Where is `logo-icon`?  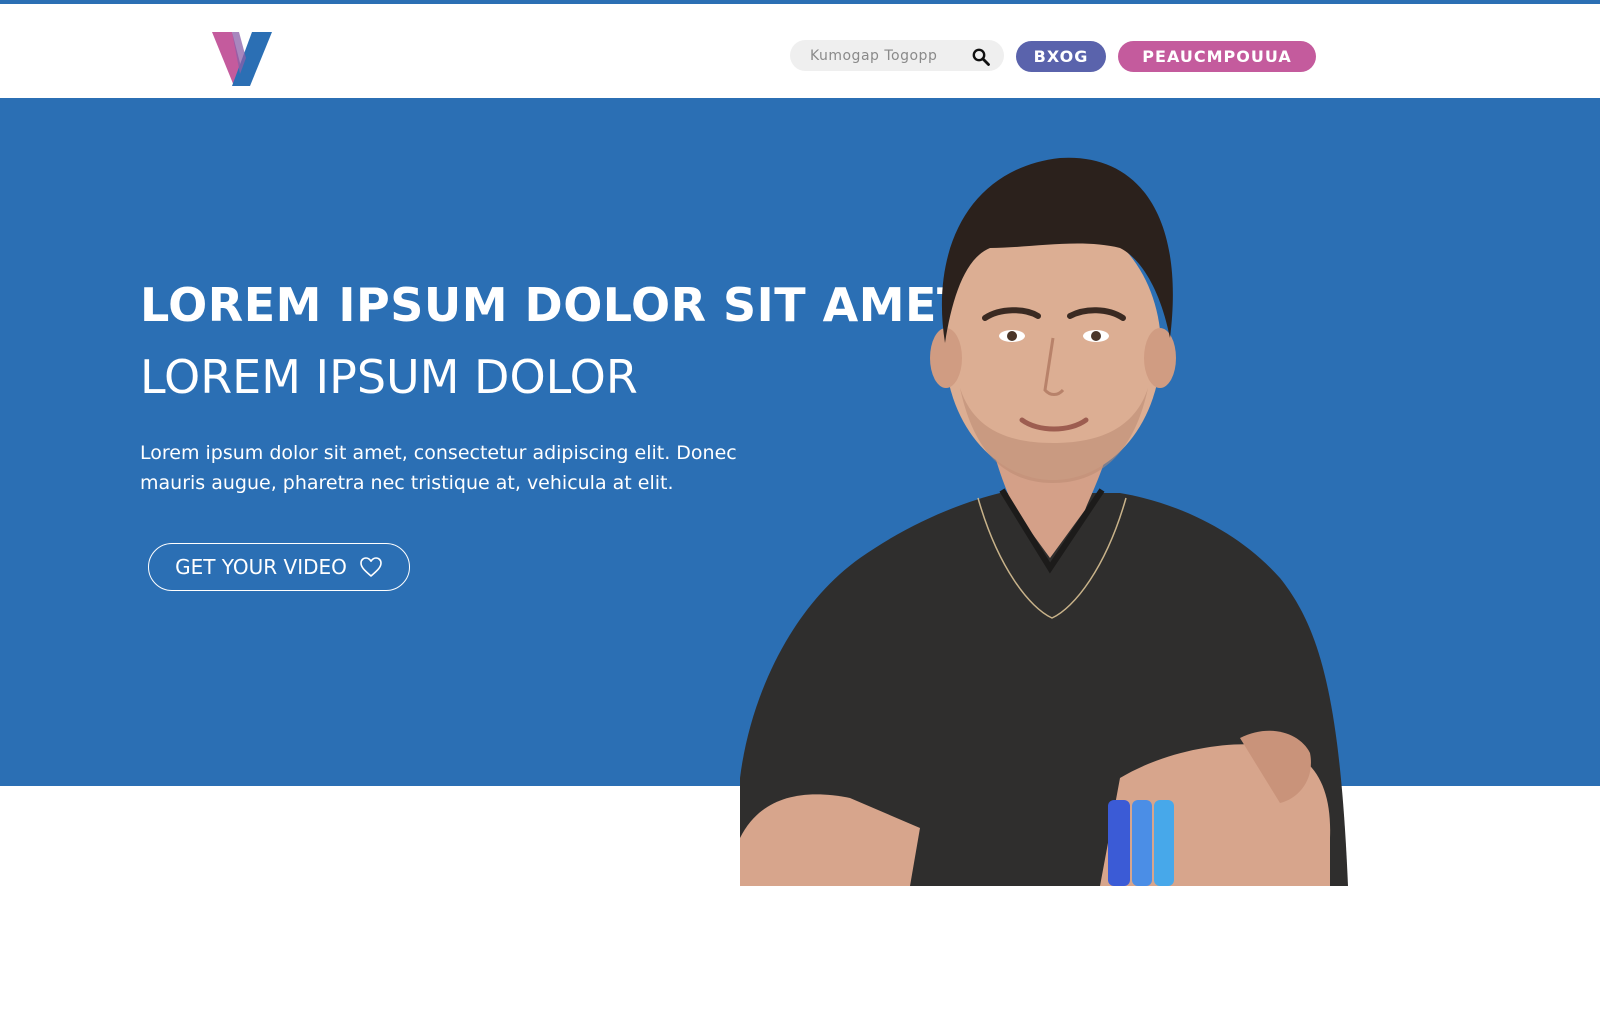
logo-icon is located at coordinates (243, 59).